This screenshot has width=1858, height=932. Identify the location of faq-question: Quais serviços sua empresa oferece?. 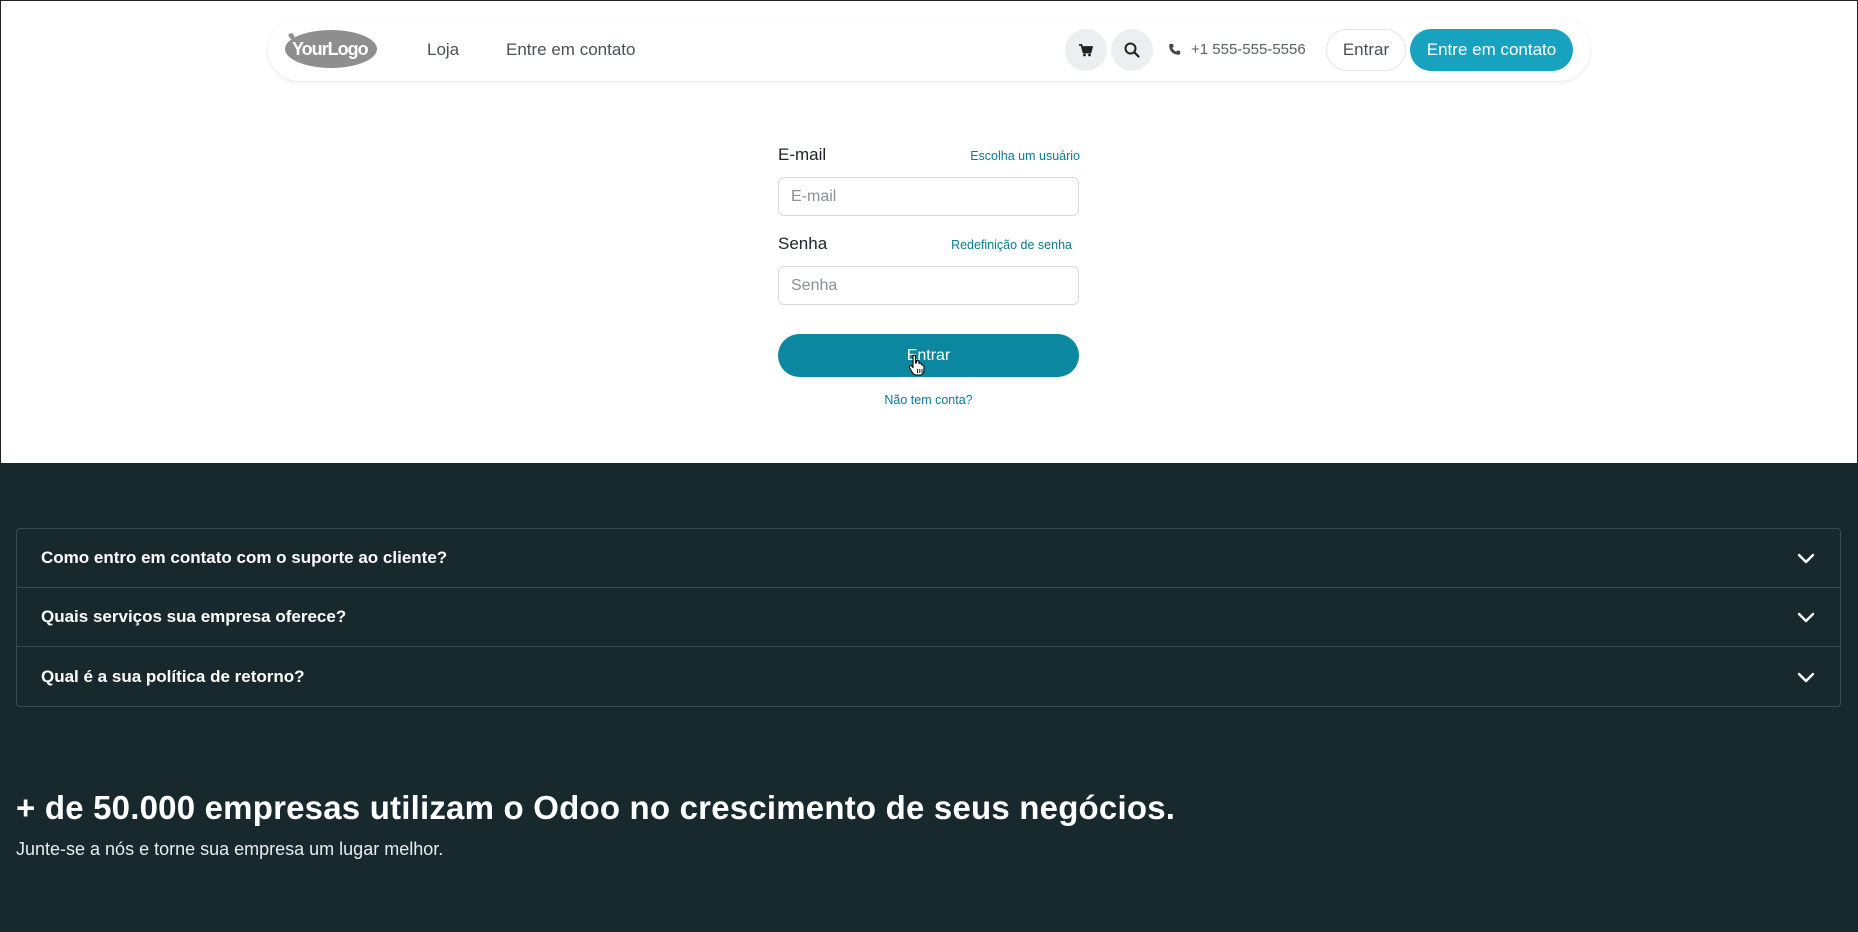
(194, 616).